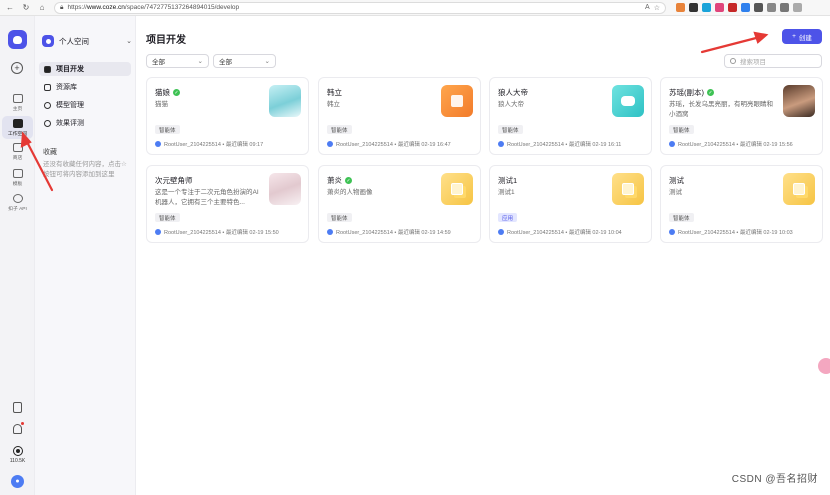  What do you see at coordinates (774, 479) in the screenshot?
I see `watermark-text: CSDN @吾名招财` at bounding box center [774, 479].